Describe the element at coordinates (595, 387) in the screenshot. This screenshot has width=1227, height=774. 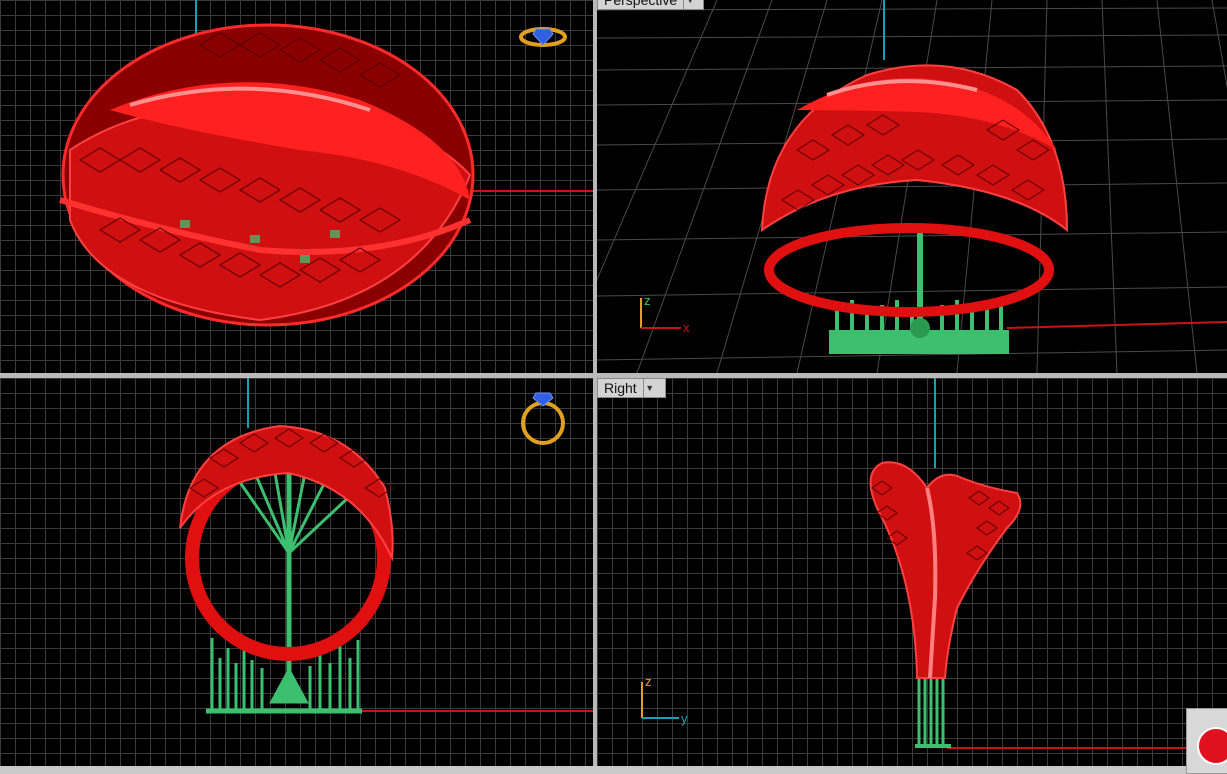
I see `viewport-divider-vertical` at that location.